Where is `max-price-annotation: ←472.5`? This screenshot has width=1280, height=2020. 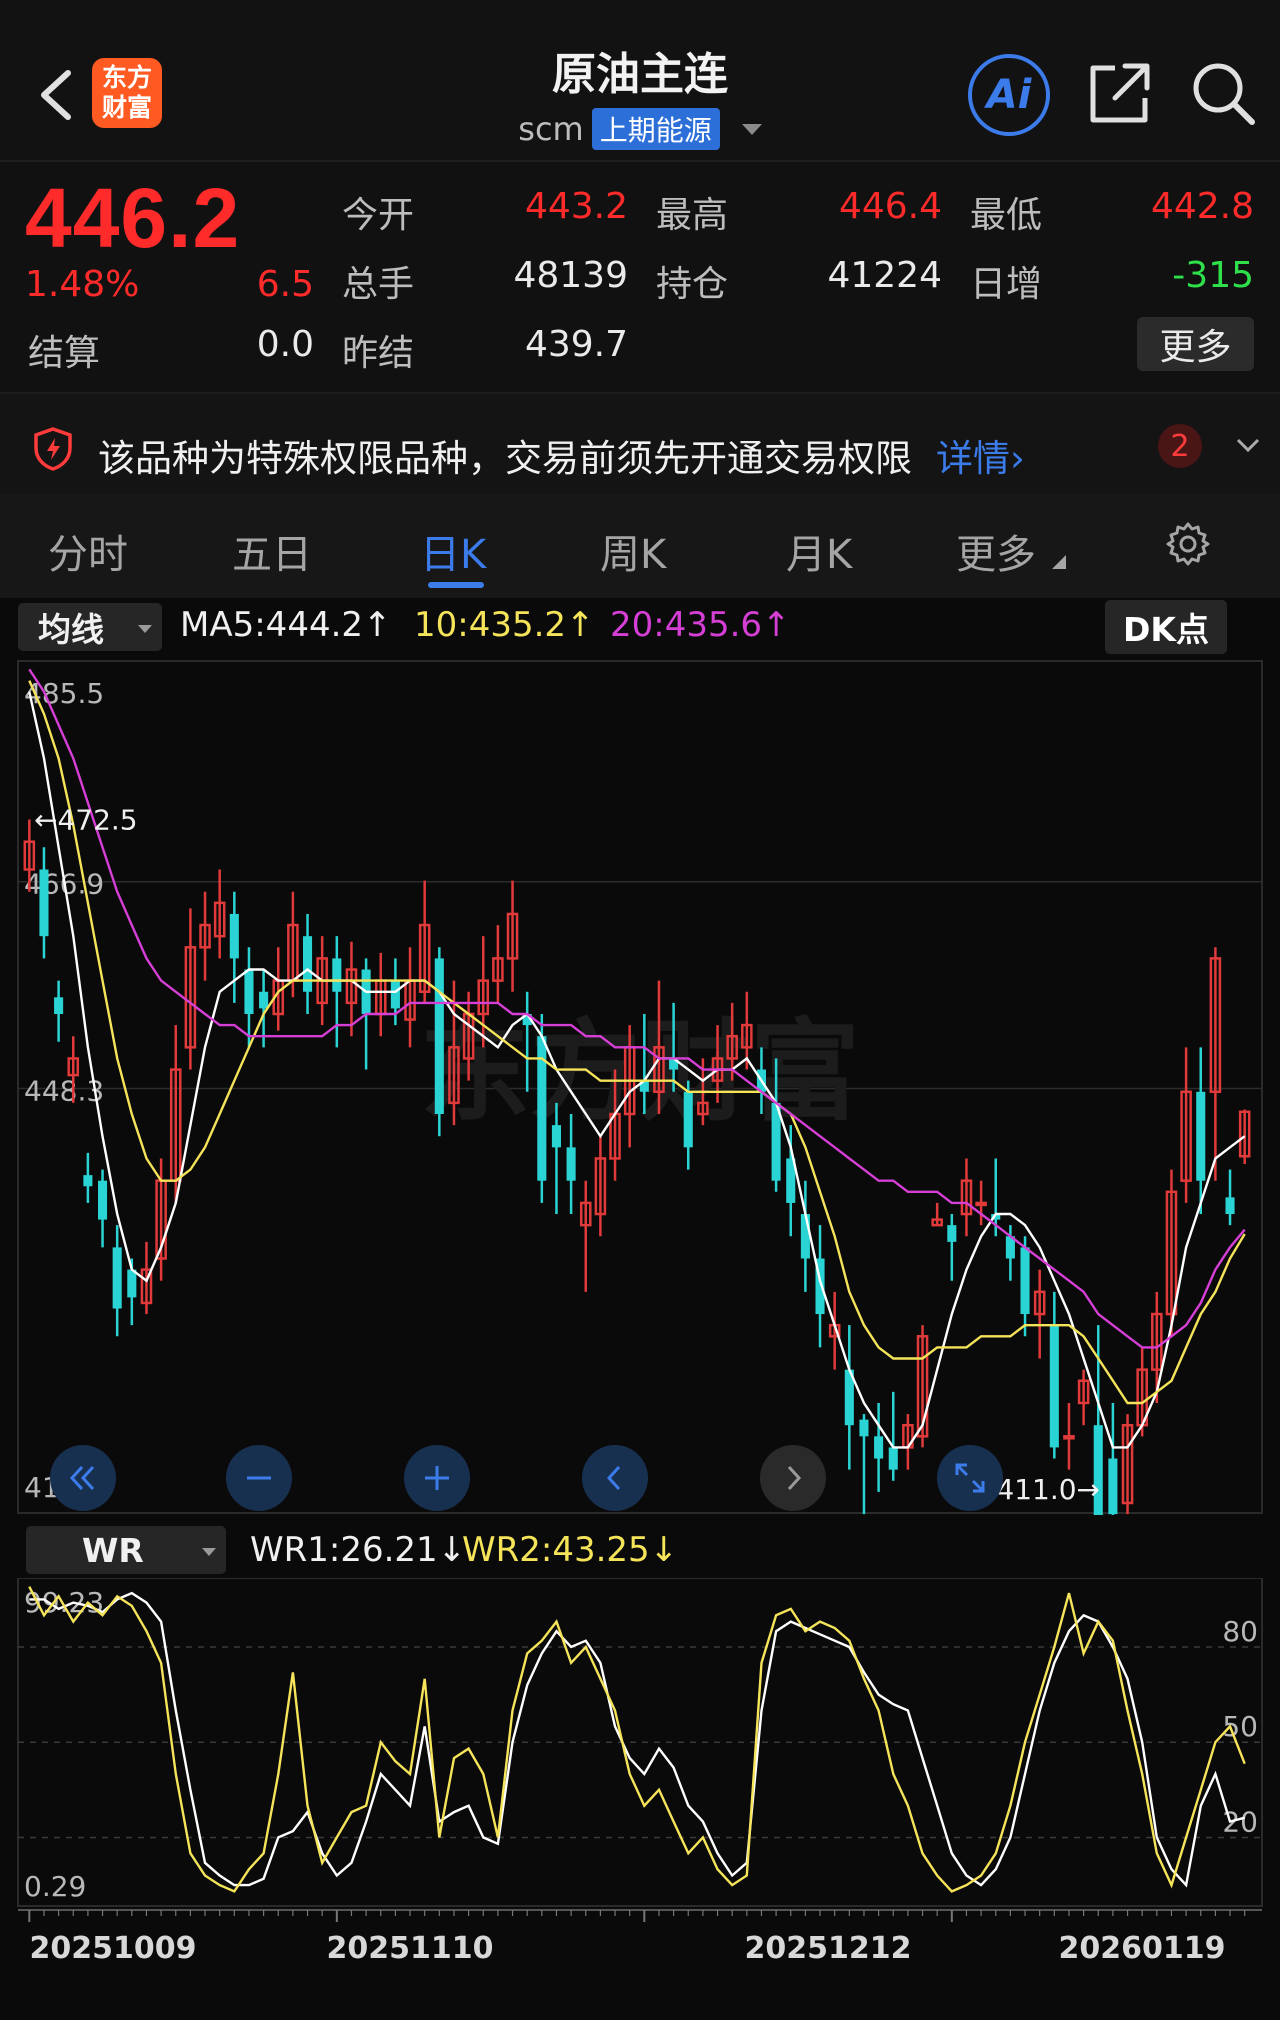 max-price-annotation: ←472.5 is located at coordinates (86, 819).